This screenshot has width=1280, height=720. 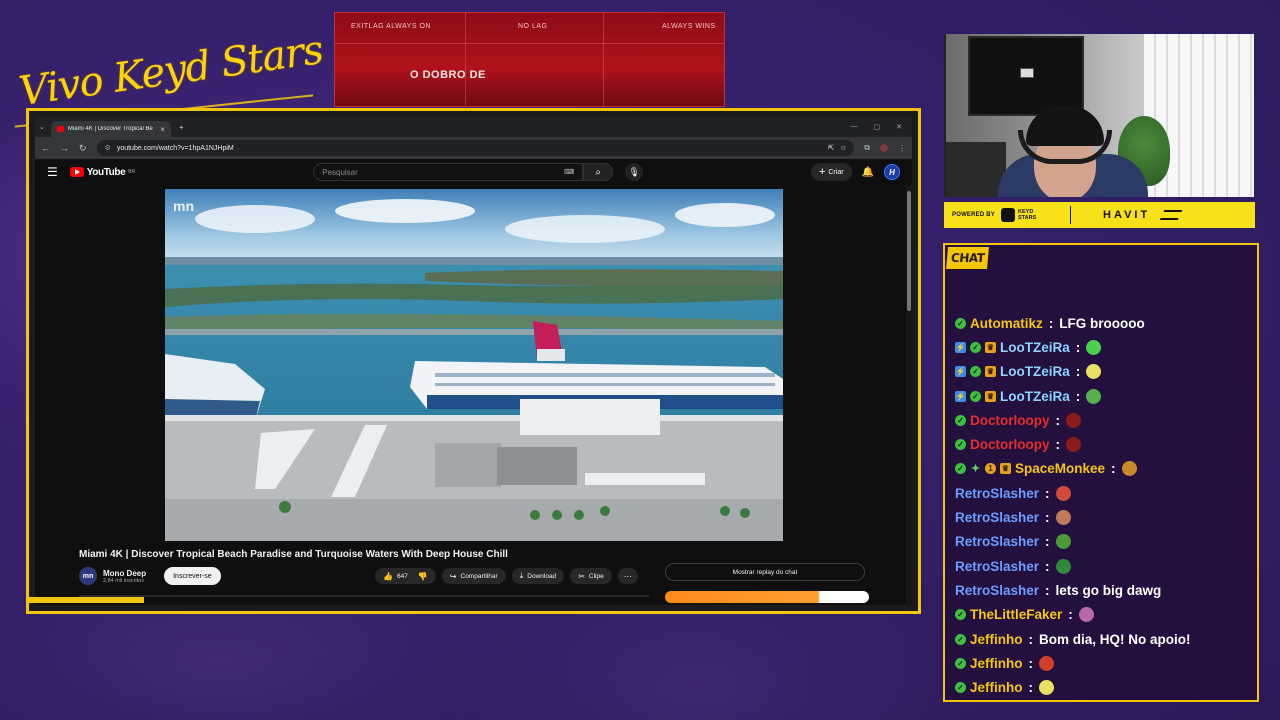 What do you see at coordinates (767, 597) in the screenshot?
I see `promo-bar` at bounding box center [767, 597].